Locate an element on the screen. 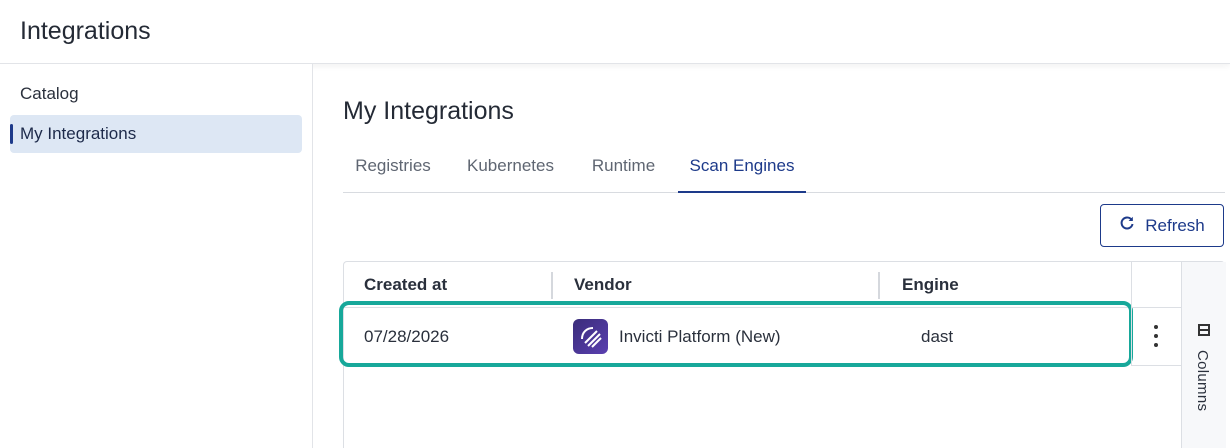 The width and height of the screenshot is (1230, 448). table-row: 07/28/2026 Invicti Platform (New) dast is located at coordinates (738, 337).